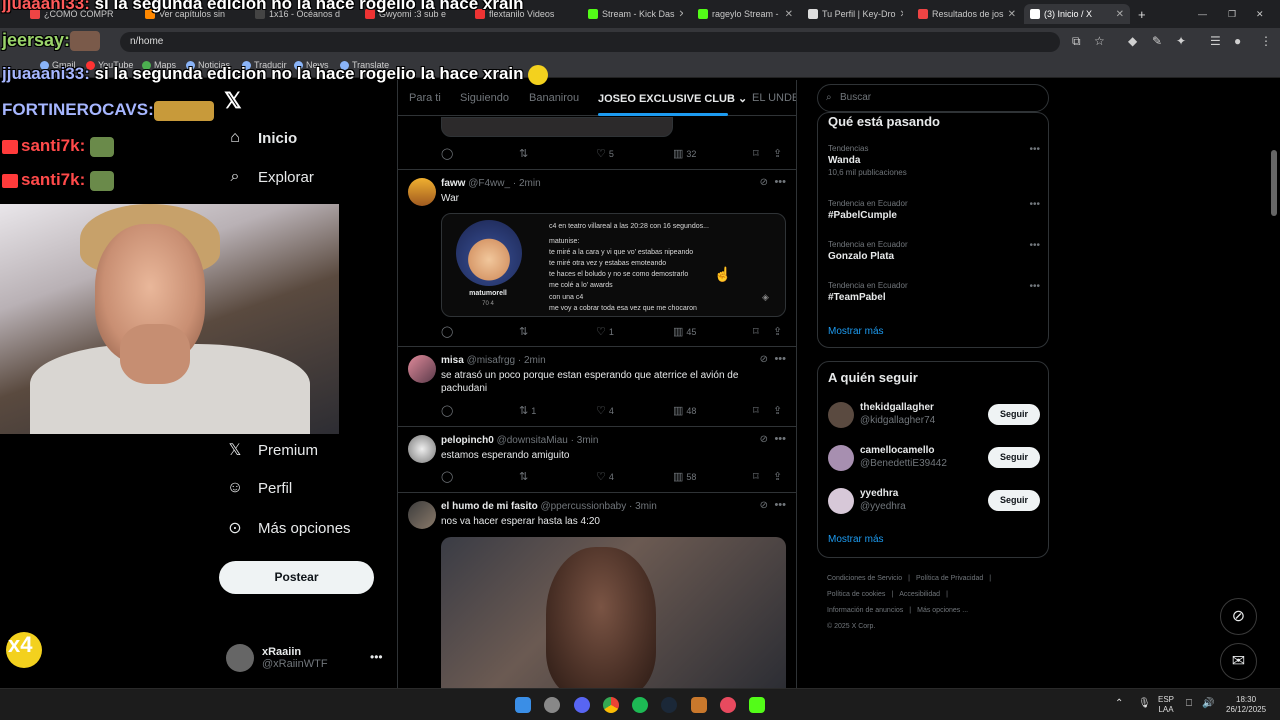  Describe the element at coordinates (1132, 41) in the screenshot. I see `extension-icon: ◆` at that location.